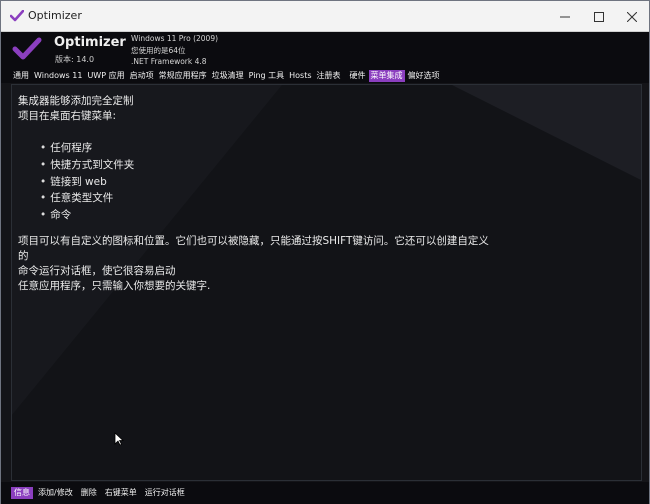 Image resolution: width=650 pixels, height=504 pixels. I want to click on minimize-button, so click(565, 16).